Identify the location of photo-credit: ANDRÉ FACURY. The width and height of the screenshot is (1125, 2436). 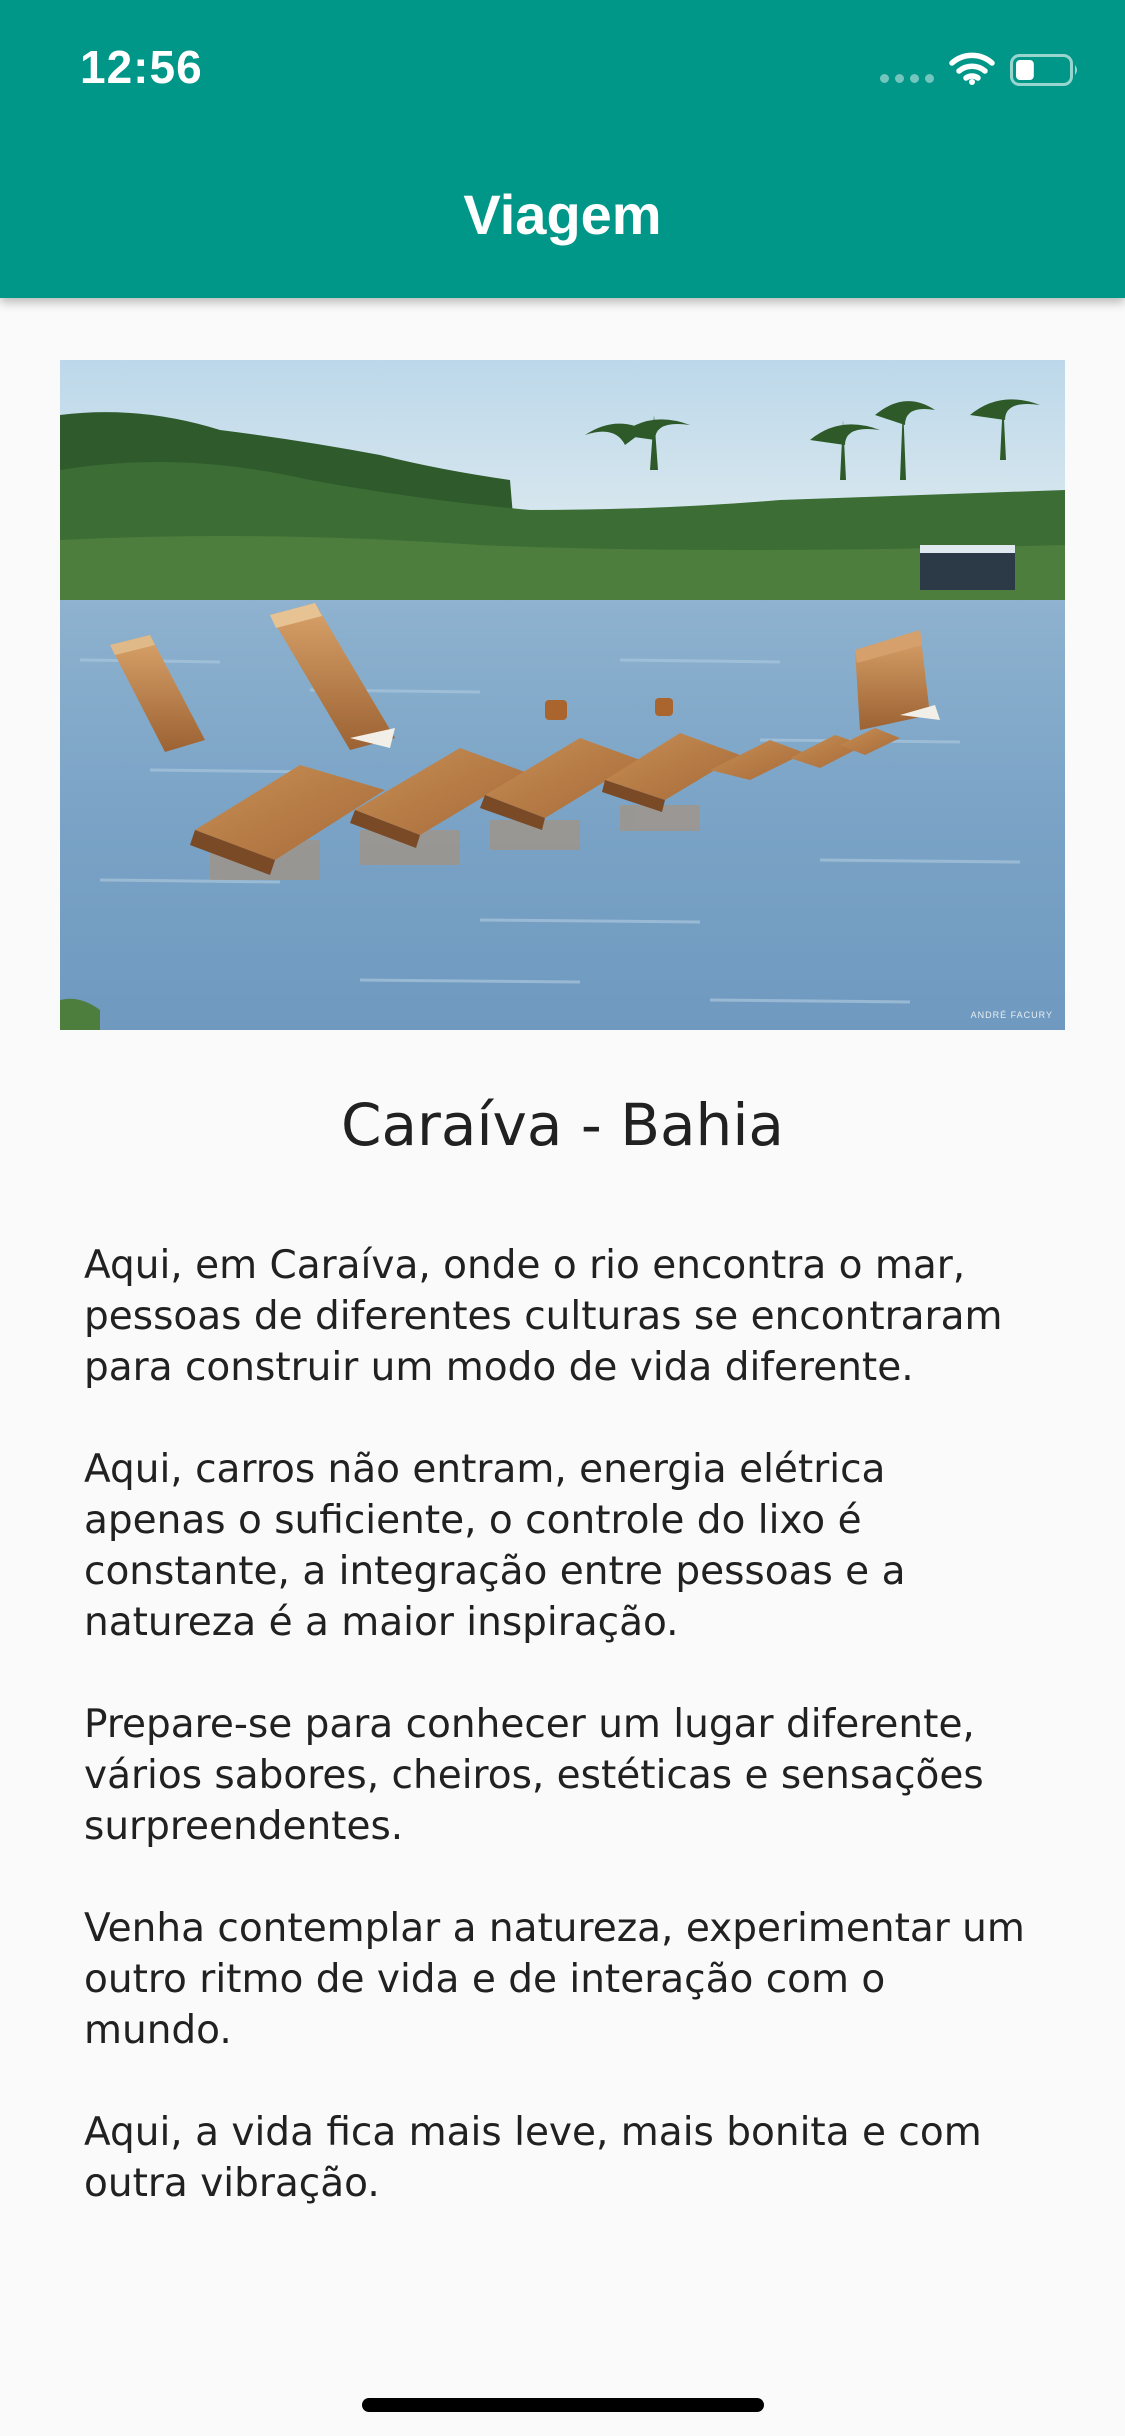
(1012, 1015).